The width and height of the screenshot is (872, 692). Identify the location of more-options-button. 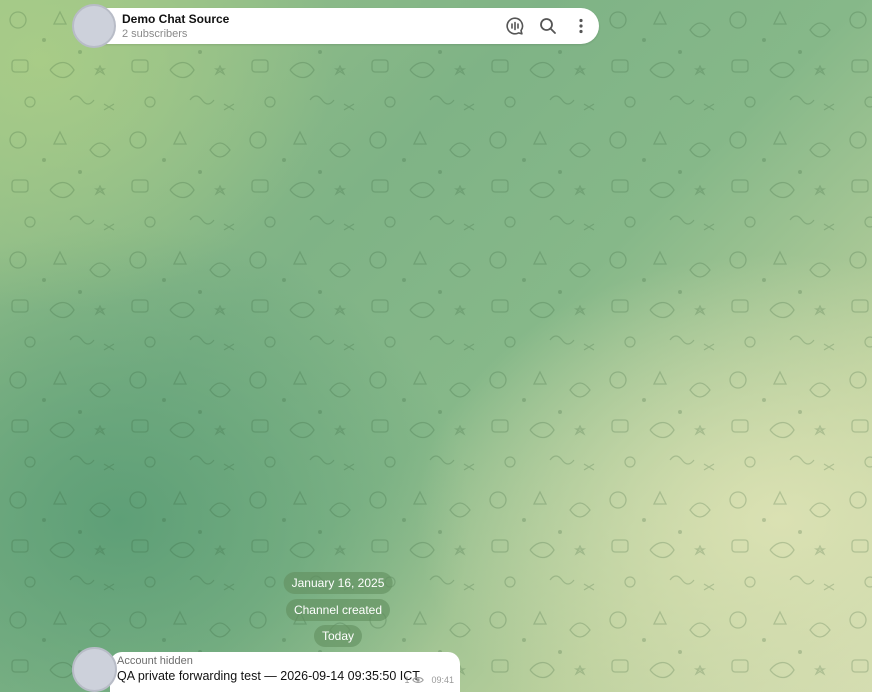
(581, 26).